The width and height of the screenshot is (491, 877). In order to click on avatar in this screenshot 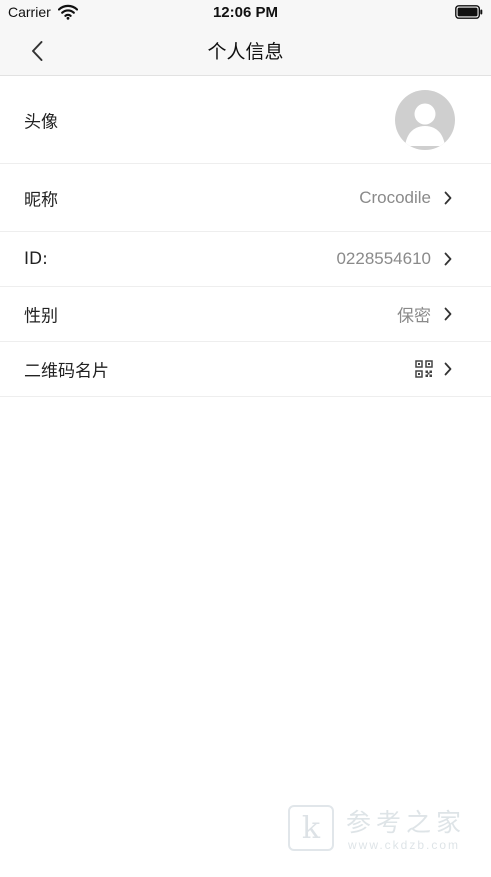, I will do `click(425, 120)`.